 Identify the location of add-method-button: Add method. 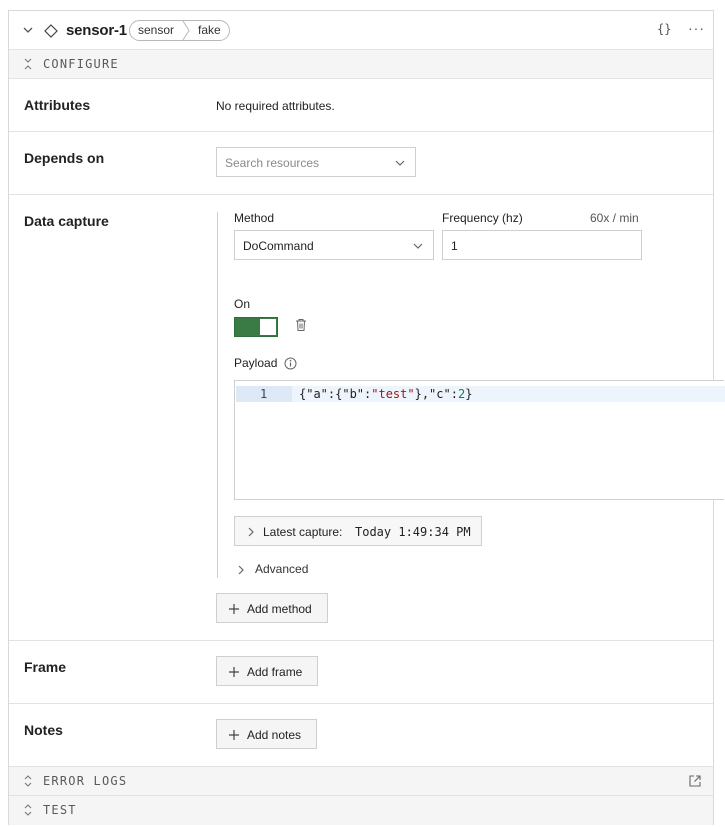
(272, 608).